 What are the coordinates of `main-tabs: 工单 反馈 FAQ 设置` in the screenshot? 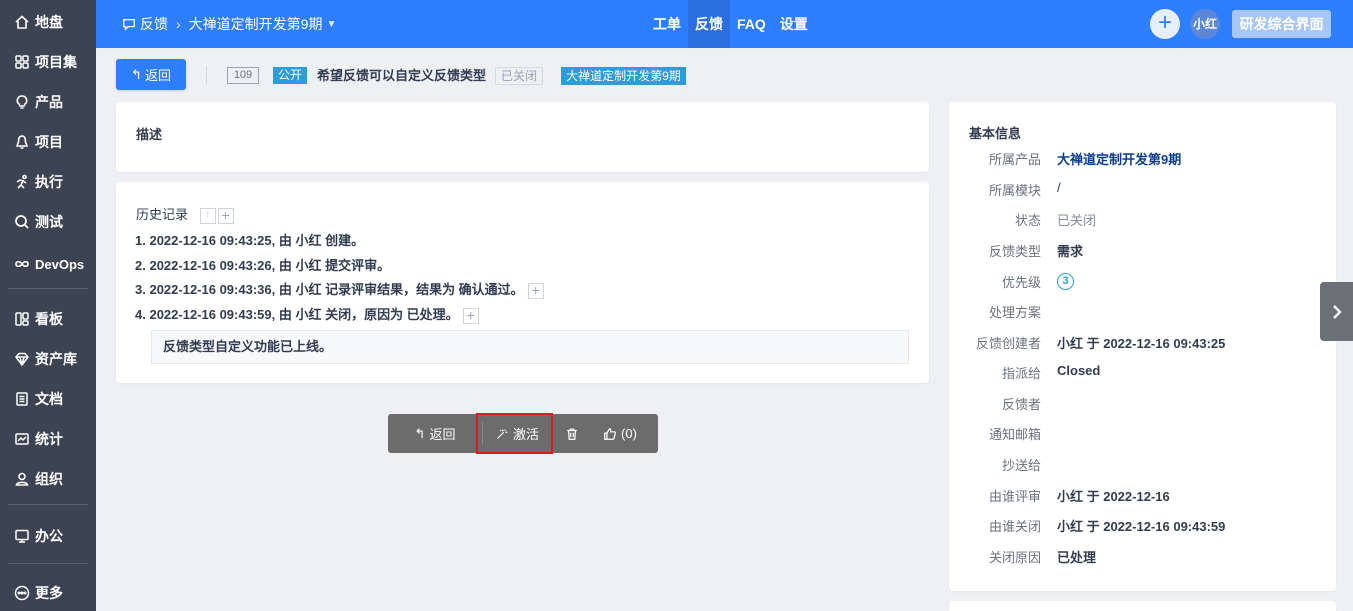 It's located at (730, 24).